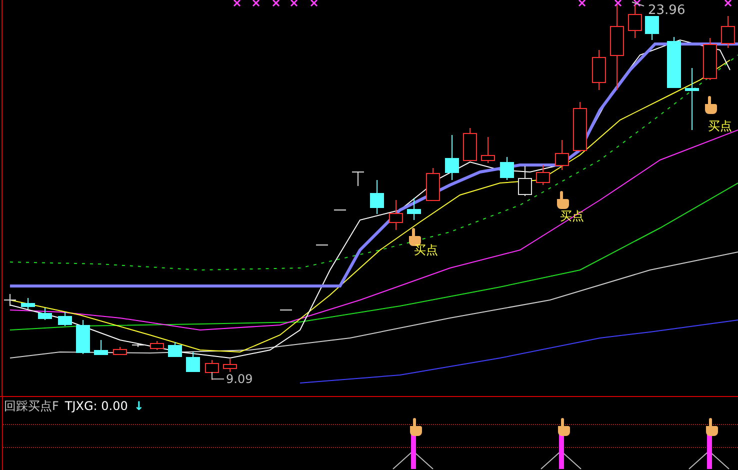 This screenshot has height=470, width=738. I want to click on price-label: 23.96, so click(667, 10).